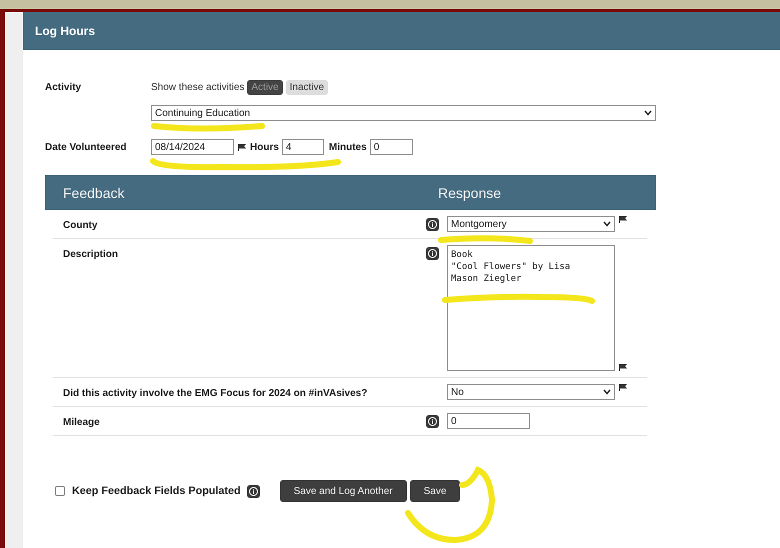  What do you see at coordinates (488, 421) in the screenshot?
I see `input-field: 0` at bounding box center [488, 421].